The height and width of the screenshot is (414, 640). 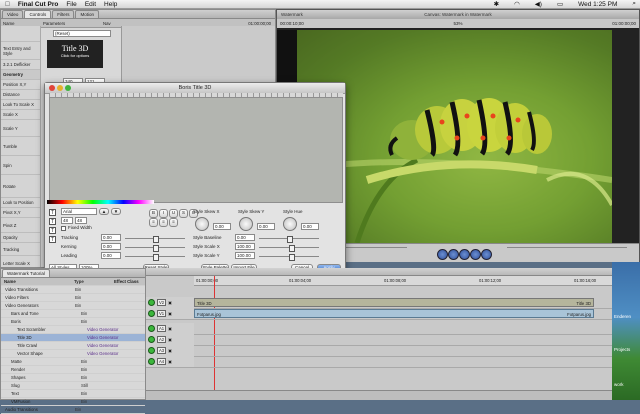 What do you see at coordinates (162, 302) in the screenshot?
I see `track-v2-label: V2` at bounding box center [162, 302].